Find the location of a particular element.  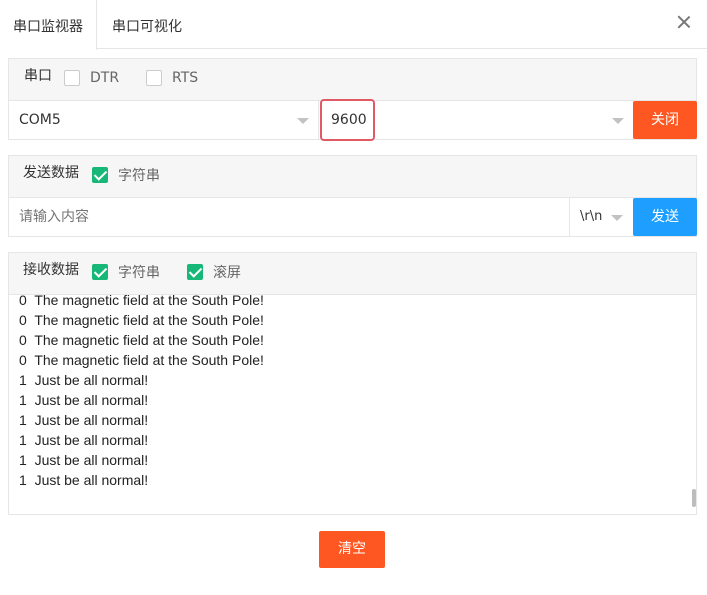

send-header: 发送数据 字符串 is located at coordinates (352, 177).